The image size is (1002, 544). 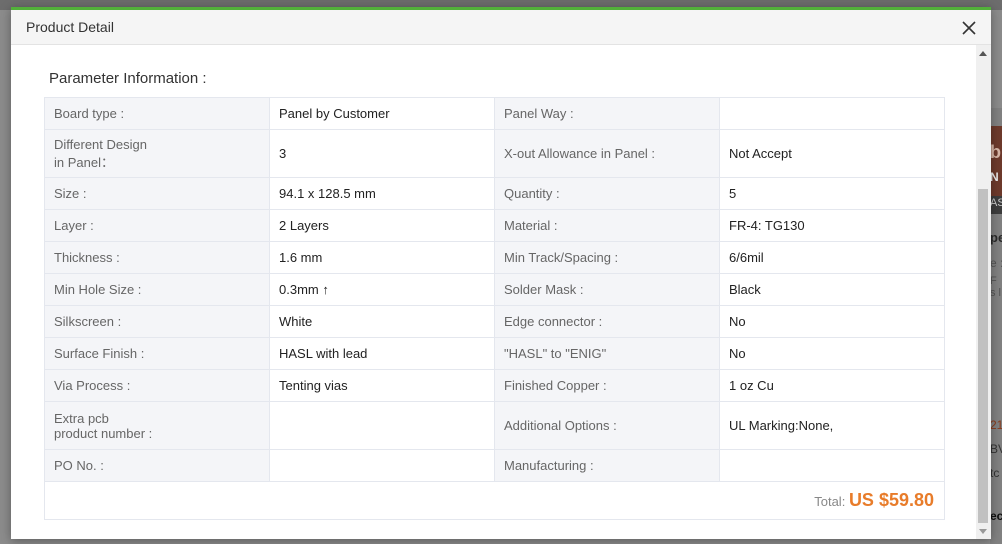 I want to click on modal-scrollbar, so click(x=983, y=292).